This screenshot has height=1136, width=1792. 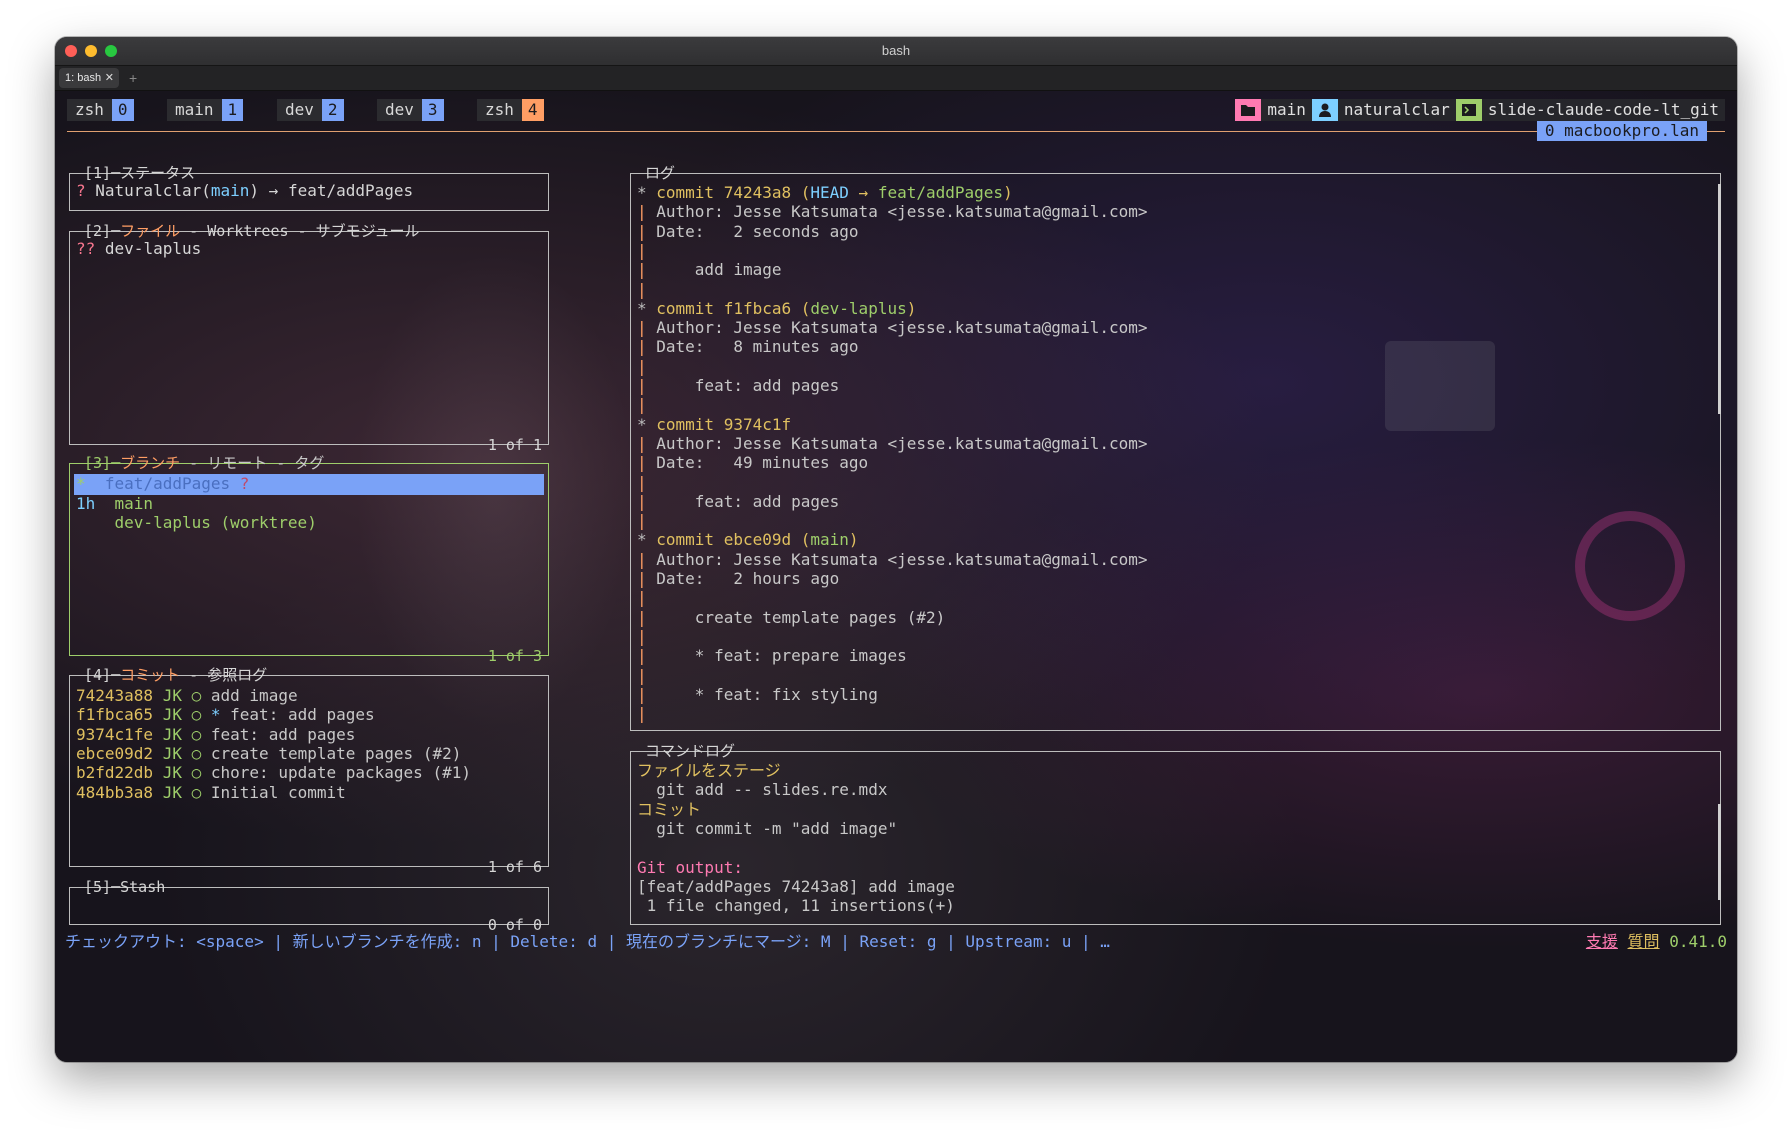 What do you see at coordinates (86, 190) in the screenshot?
I see `status-prefix: ?` at bounding box center [86, 190].